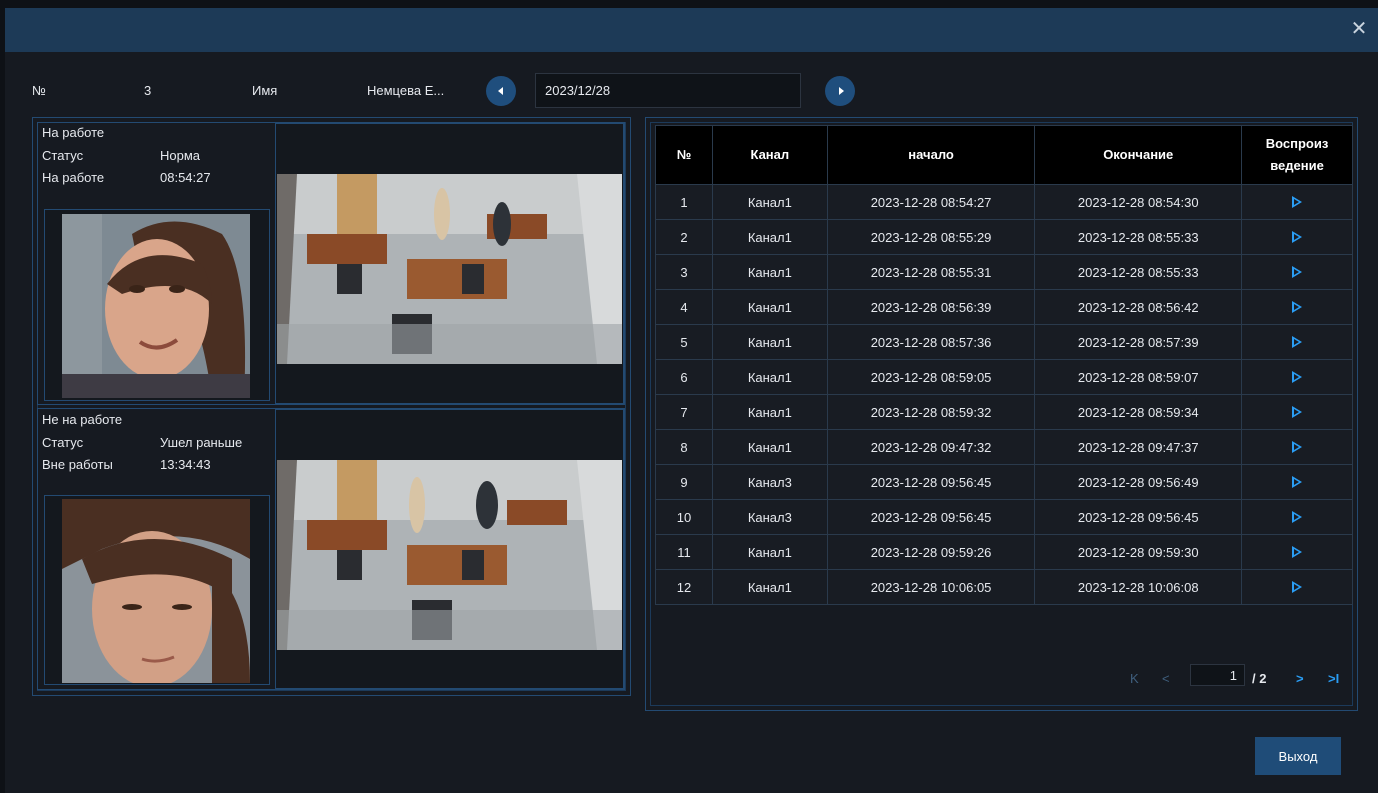 Image resolution: width=1378 pixels, height=793 pixels. What do you see at coordinates (668, 90) in the screenshot?
I see `date-input` at bounding box center [668, 90].